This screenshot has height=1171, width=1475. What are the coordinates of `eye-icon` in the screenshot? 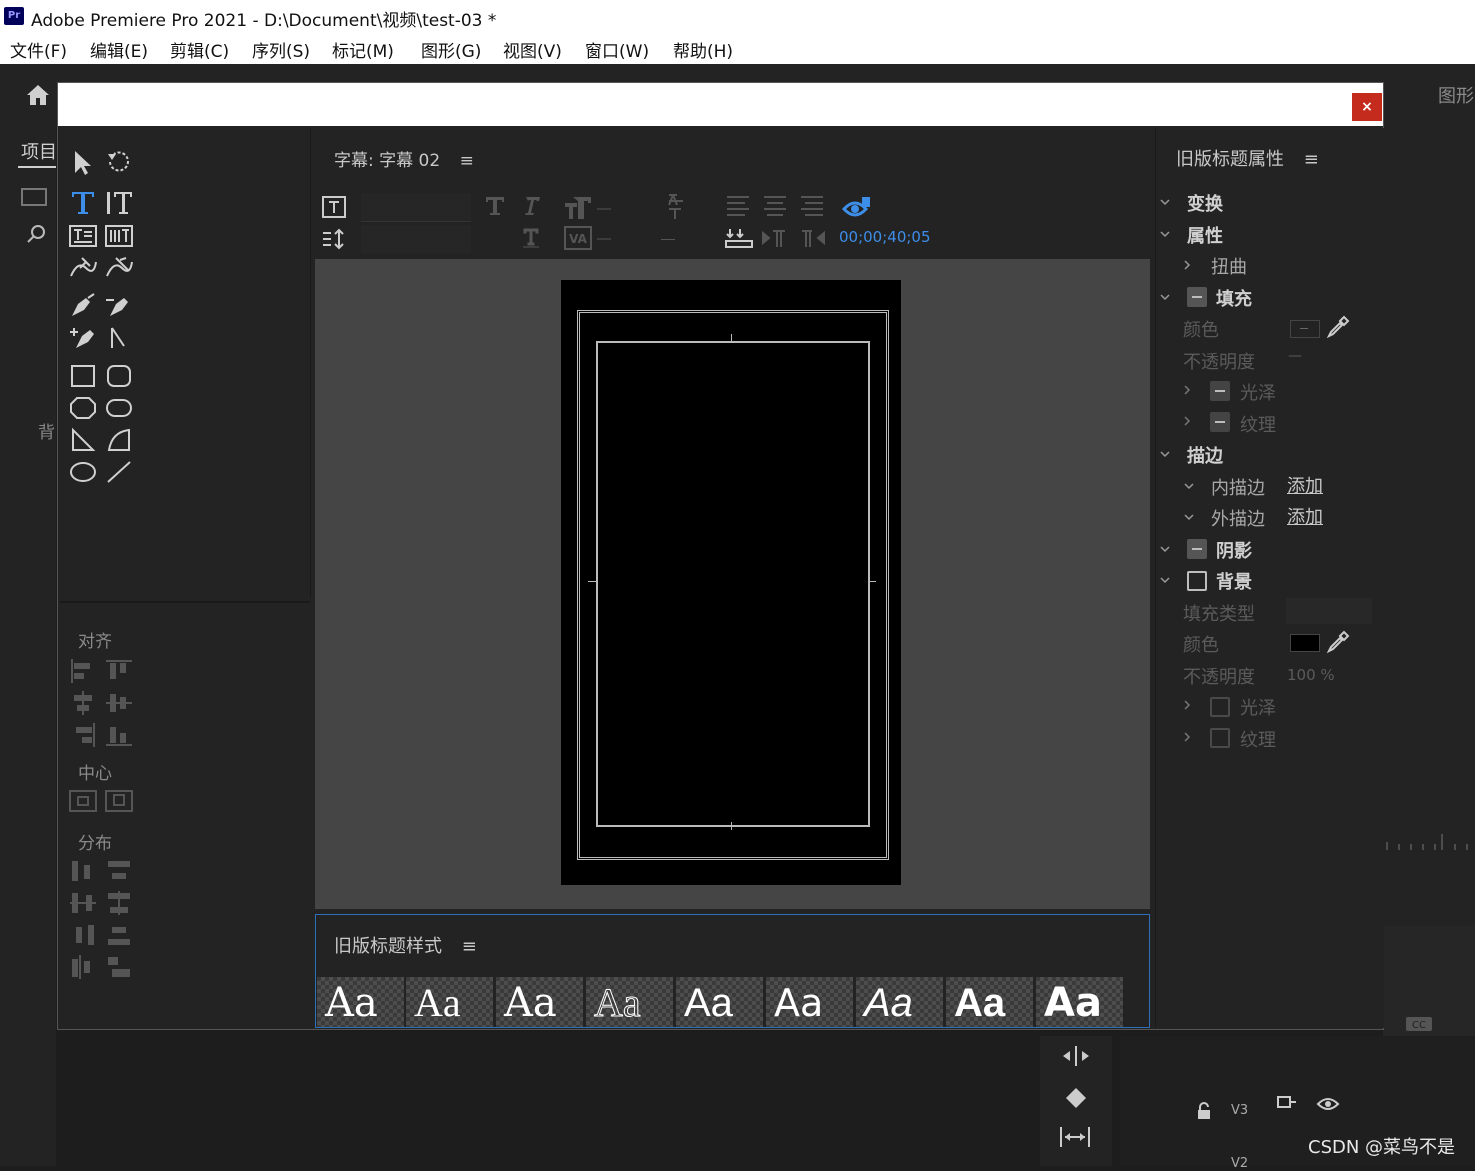 It's located at (1328, 1104).